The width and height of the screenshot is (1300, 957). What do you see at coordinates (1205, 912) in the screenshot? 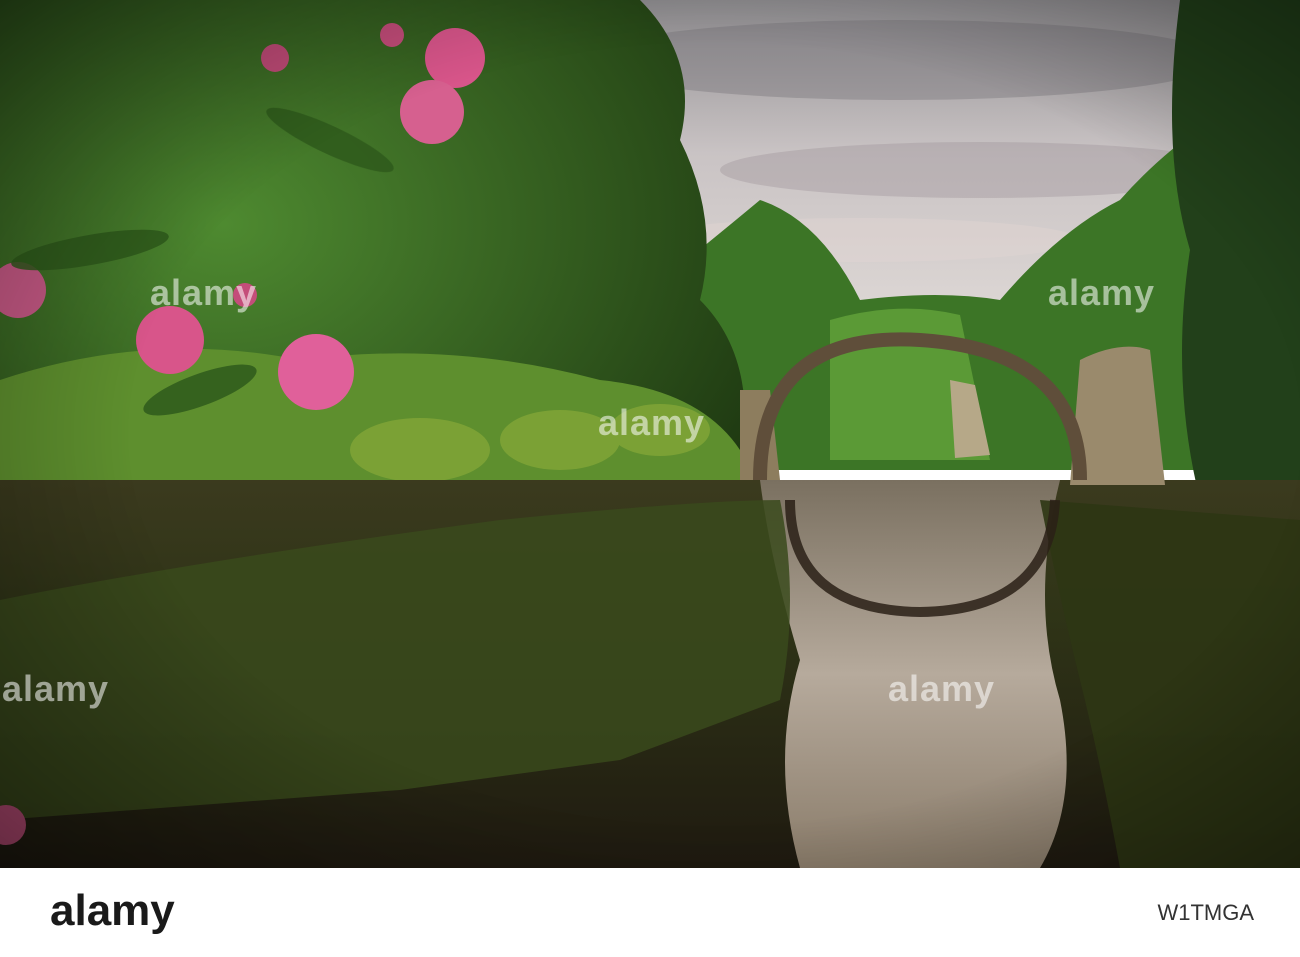
I see `image-id: W1TMGA` at bounding box center [1205, 912].